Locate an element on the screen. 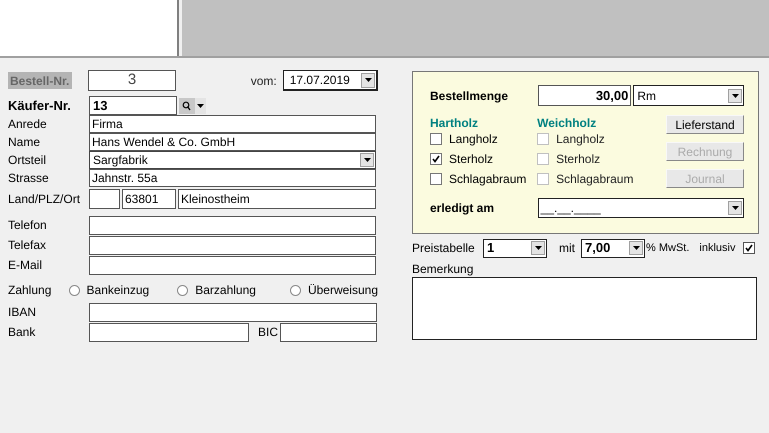 The image size is (769, 433). action-button: Lieferstand is located at coordinates (705, 124).